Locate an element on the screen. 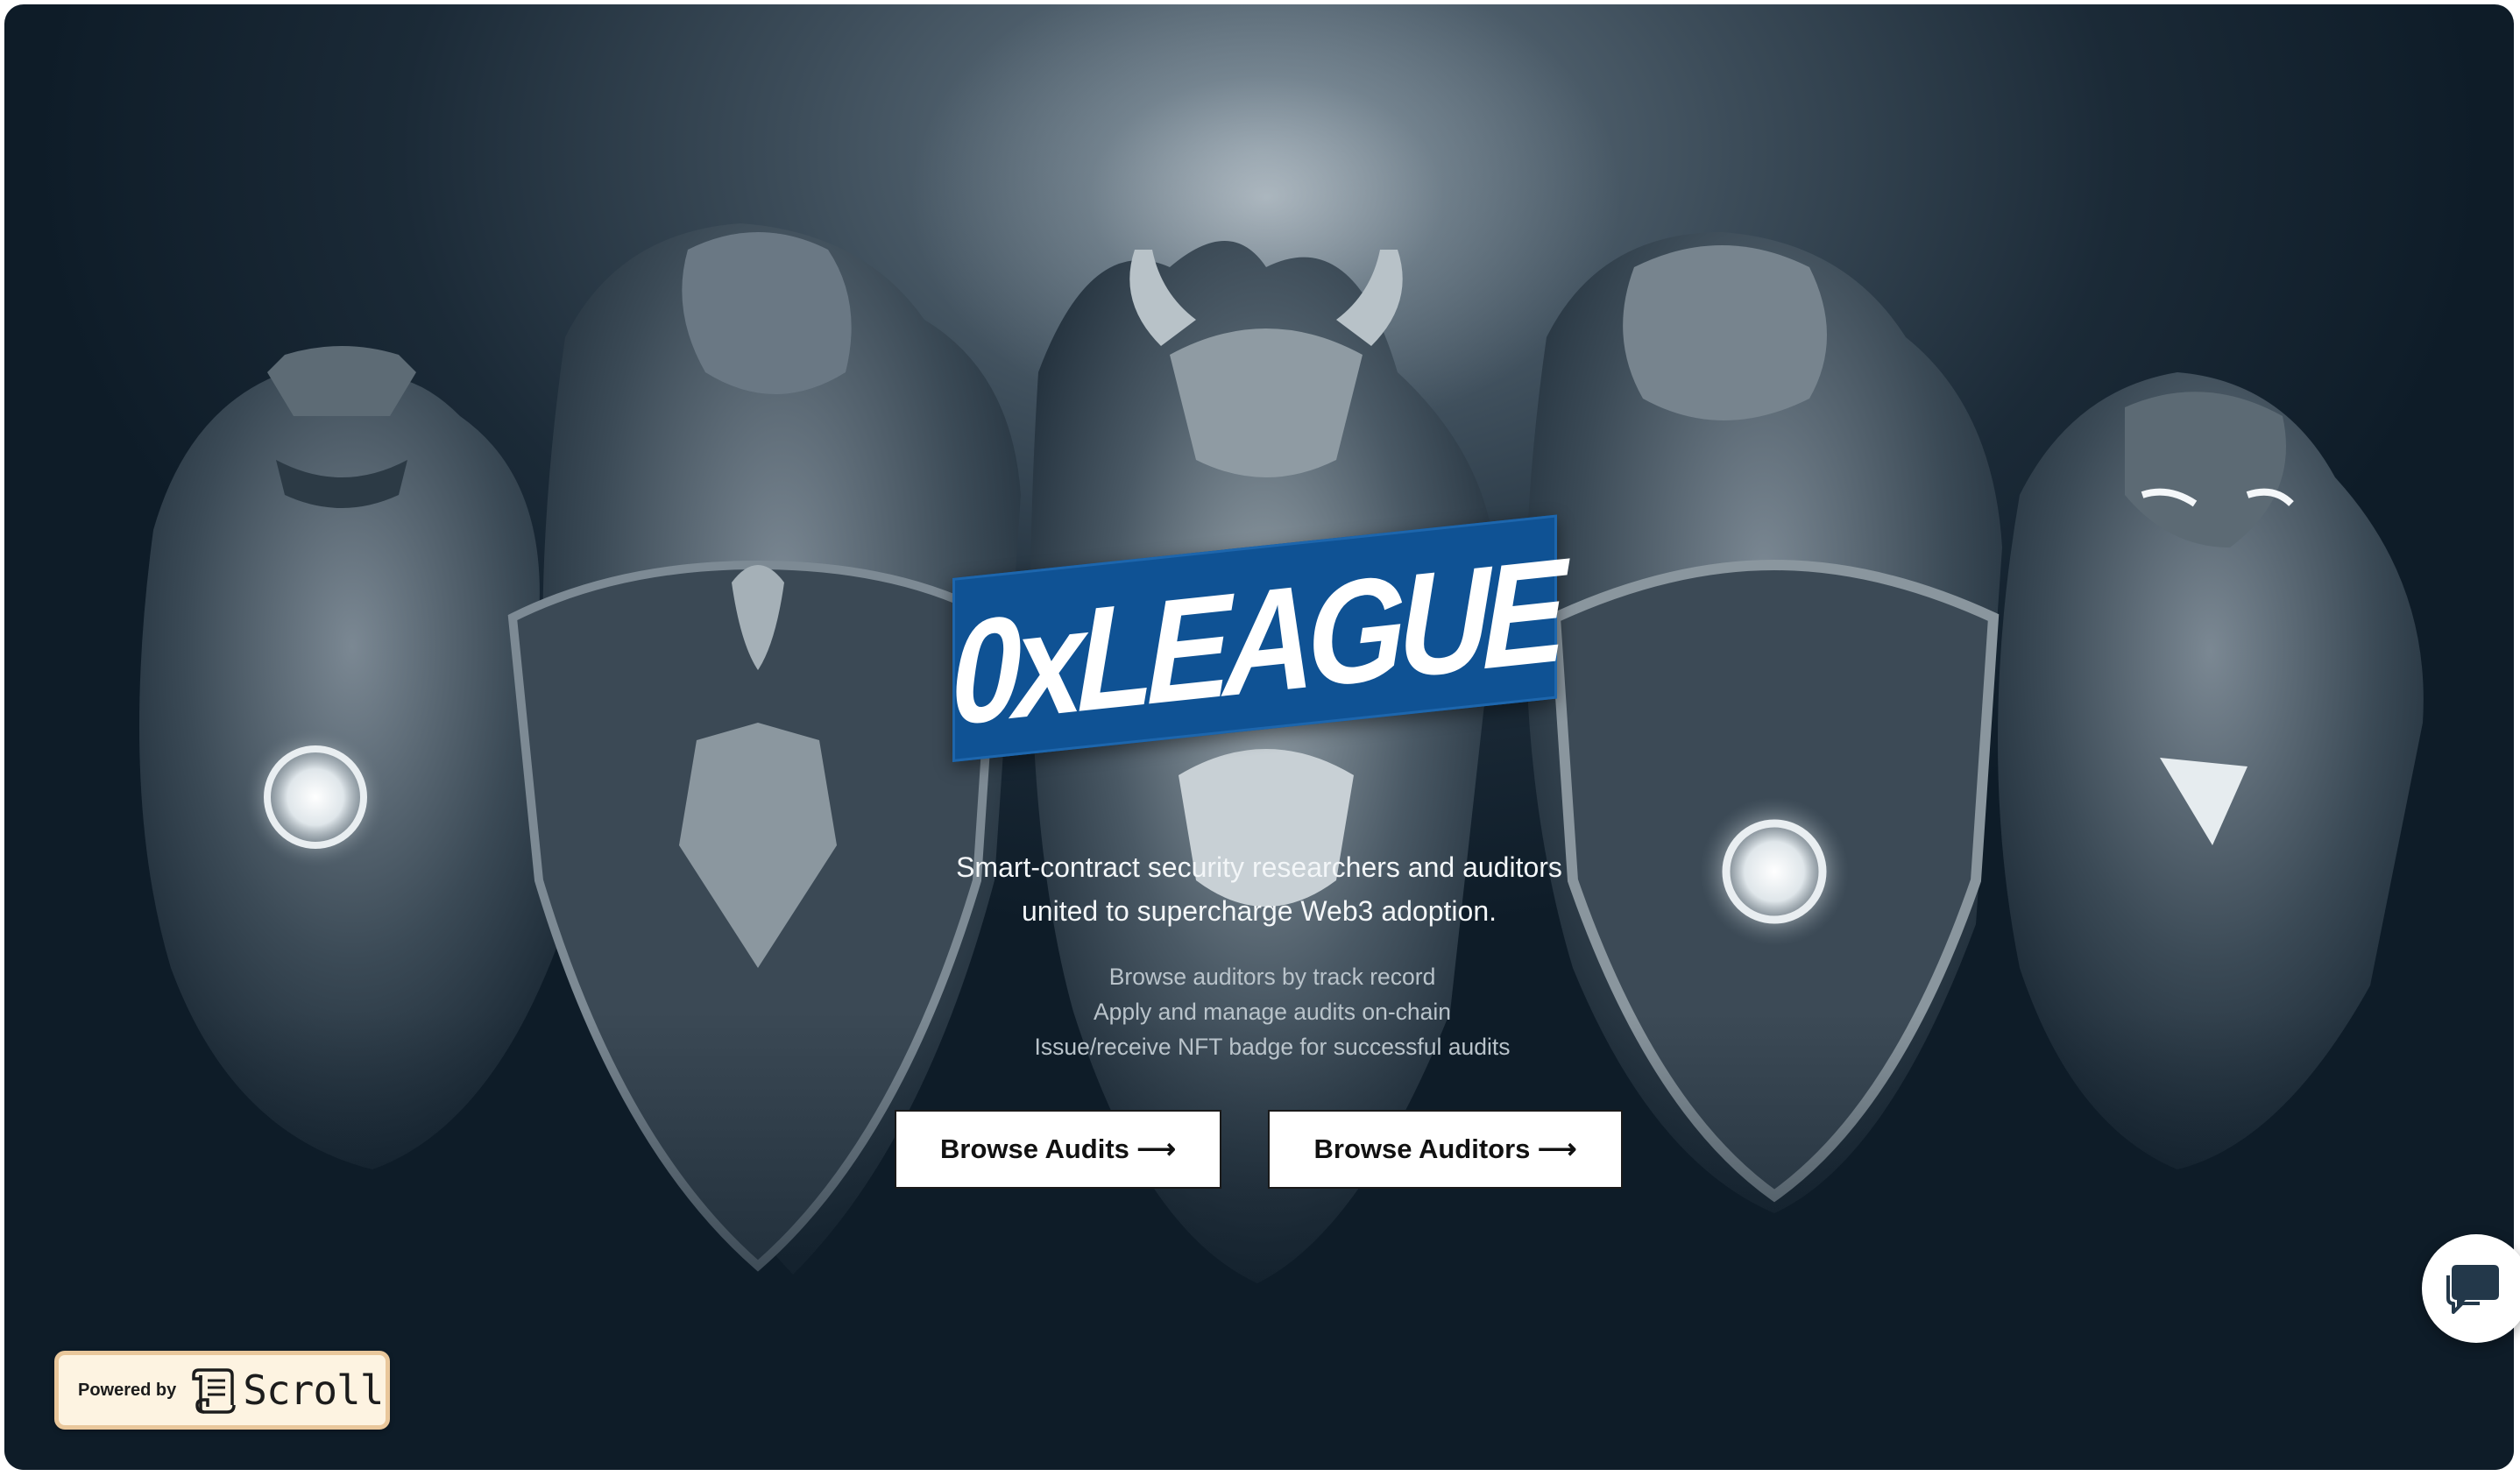 The width and height of the screenshot is (2520, 1476). feature-item: Browse auditors by track record is located at coordinates (1272, 977).